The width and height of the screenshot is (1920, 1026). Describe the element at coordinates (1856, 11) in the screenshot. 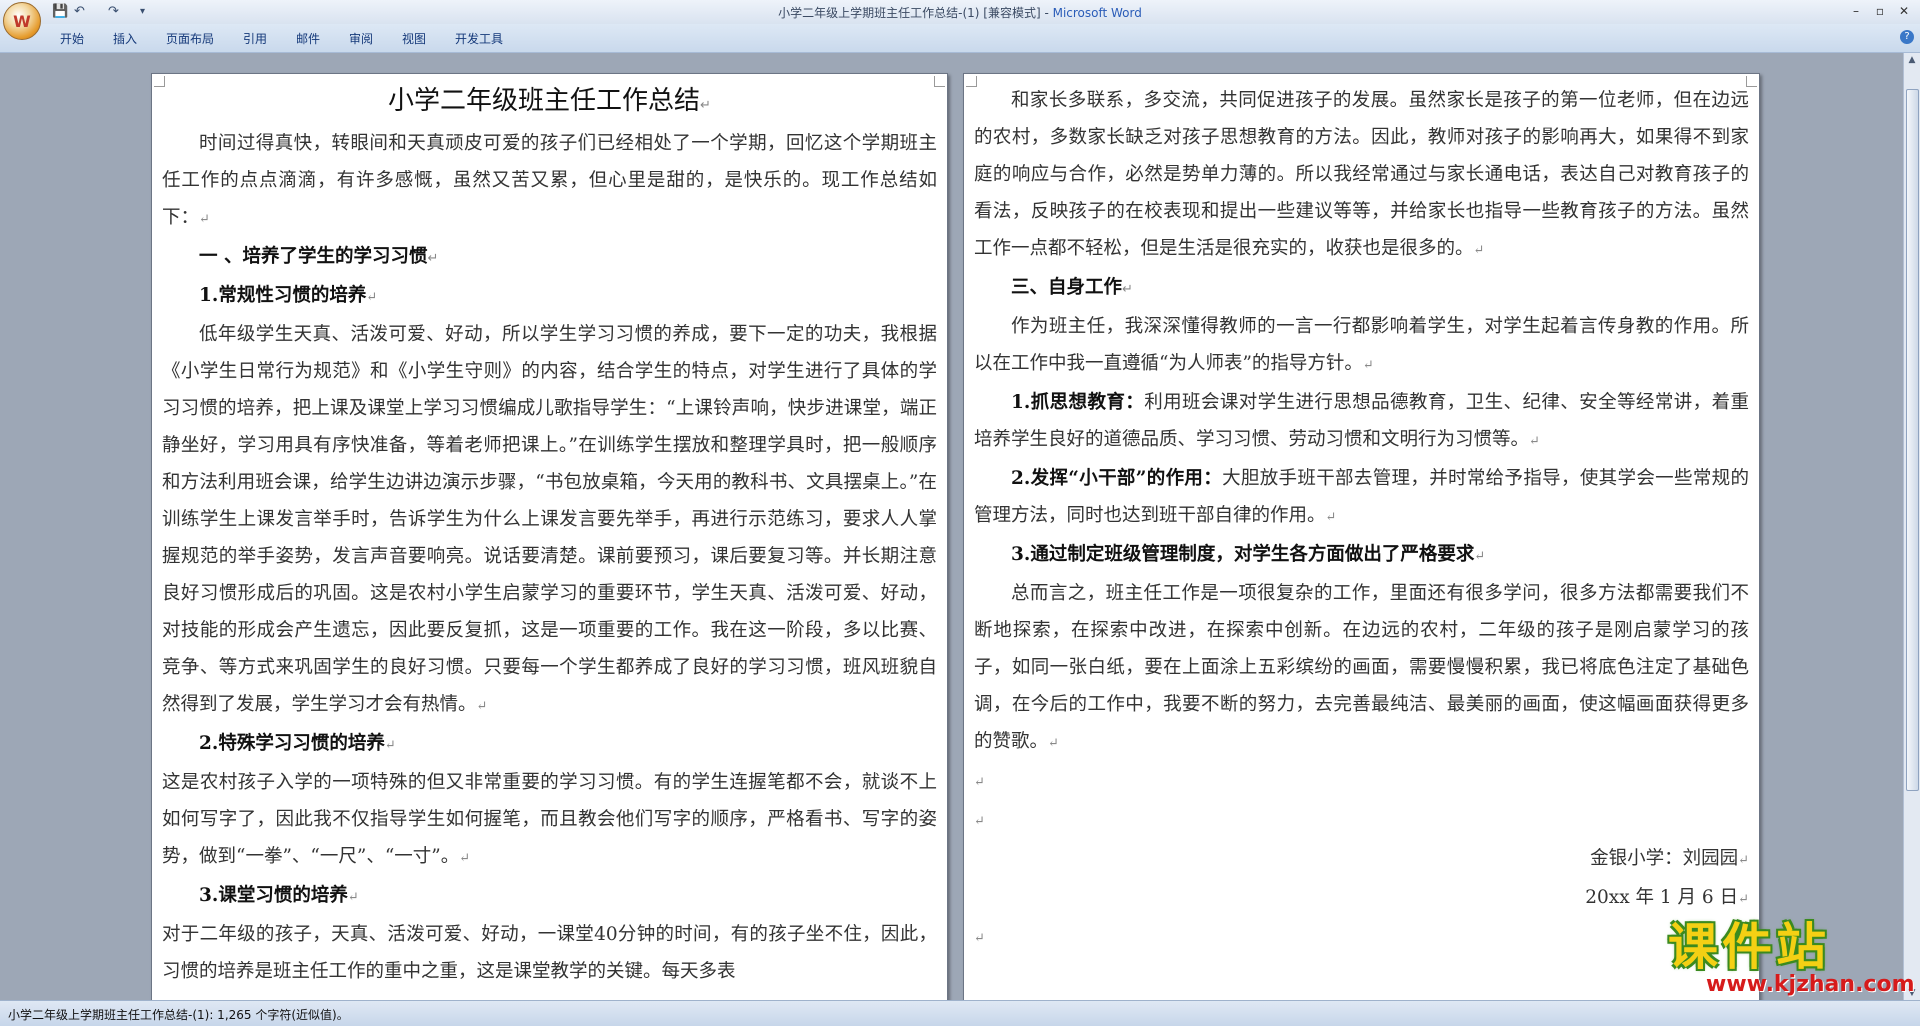

I see `minimize-button: –` at that location.